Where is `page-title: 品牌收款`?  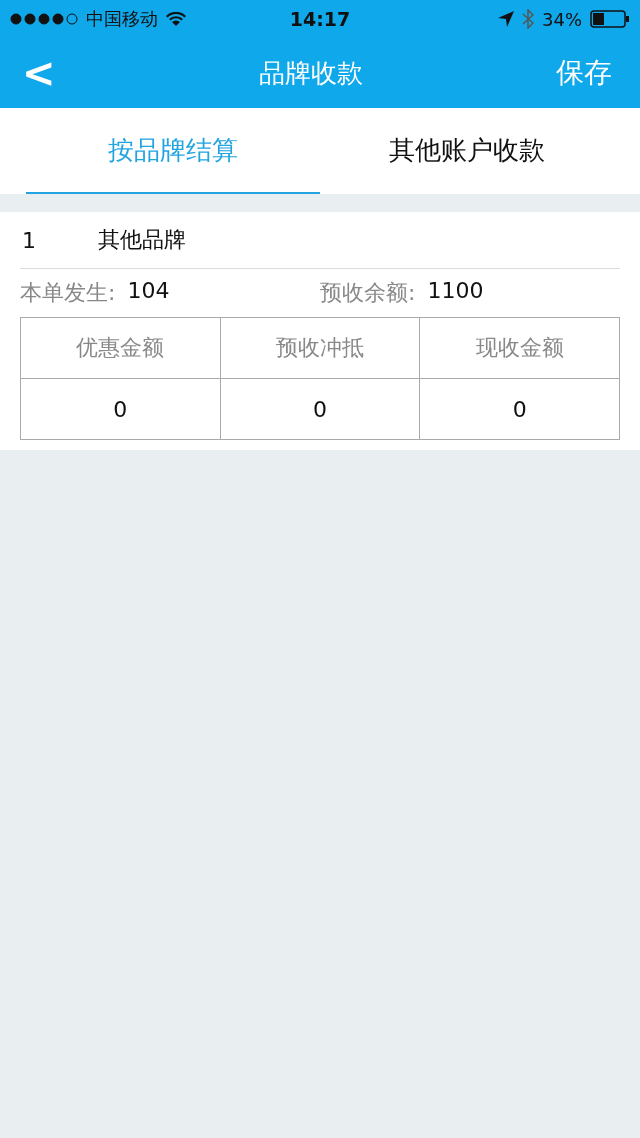
page-title: 品牌收款 is located at coordinates (310, 73).